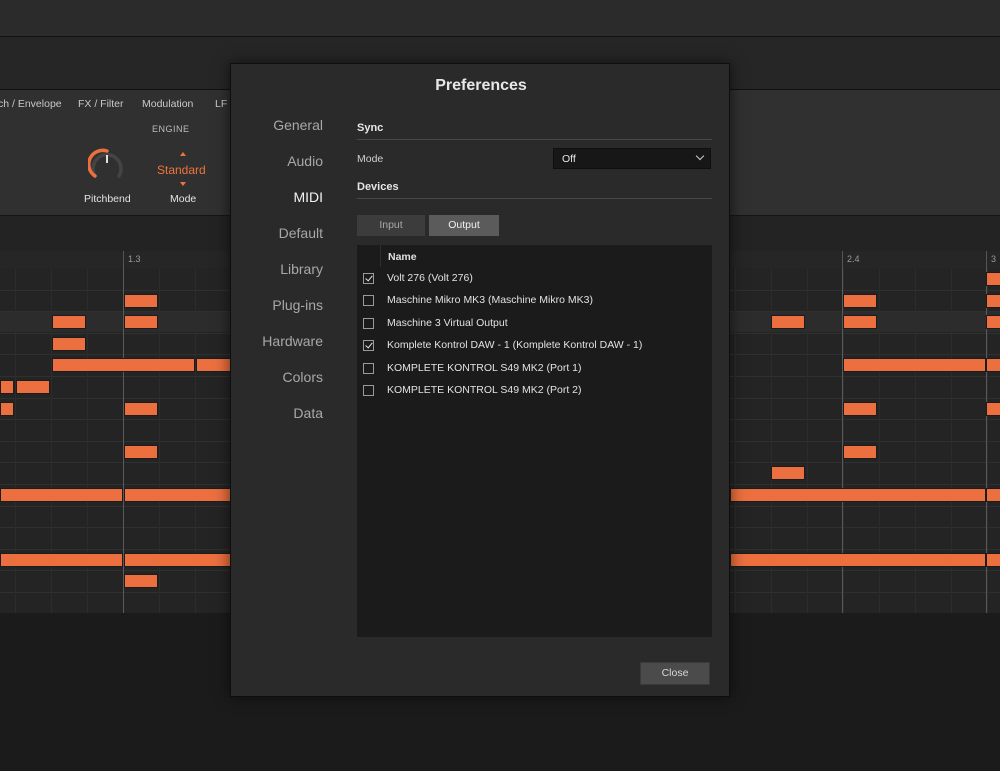 Image resolution: width=1000 pixels, height=771 pixels. Describe the element at coordinates (181, 170) in the screenshot. I see `mode-value: Standard` at that location.